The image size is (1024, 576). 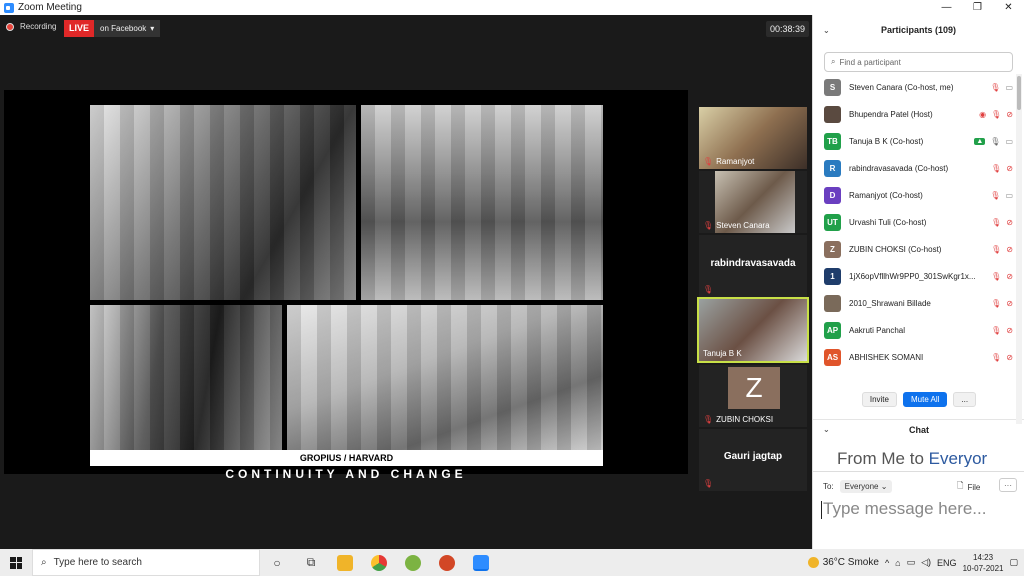 I want to click on battery-icon: ▭, so click(x=911, y=562).